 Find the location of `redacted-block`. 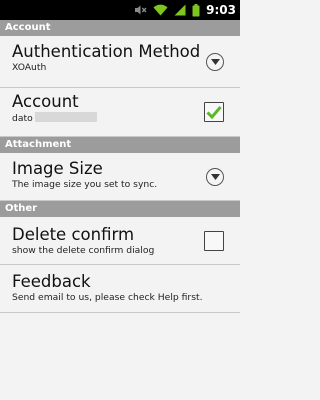

redacted-block is located at coordinates (65, 117).